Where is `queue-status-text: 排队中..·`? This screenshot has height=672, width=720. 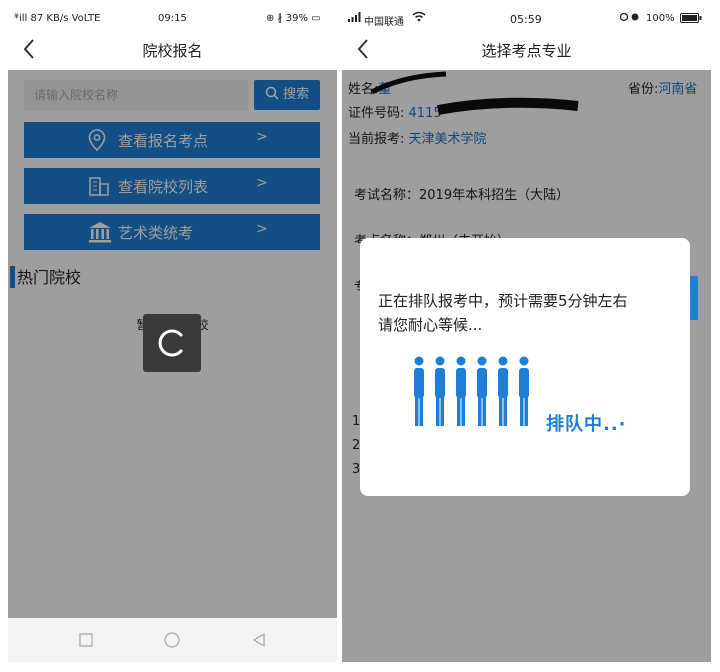
queue-status-text: 排队中..· is located at coordinates (586, 424).